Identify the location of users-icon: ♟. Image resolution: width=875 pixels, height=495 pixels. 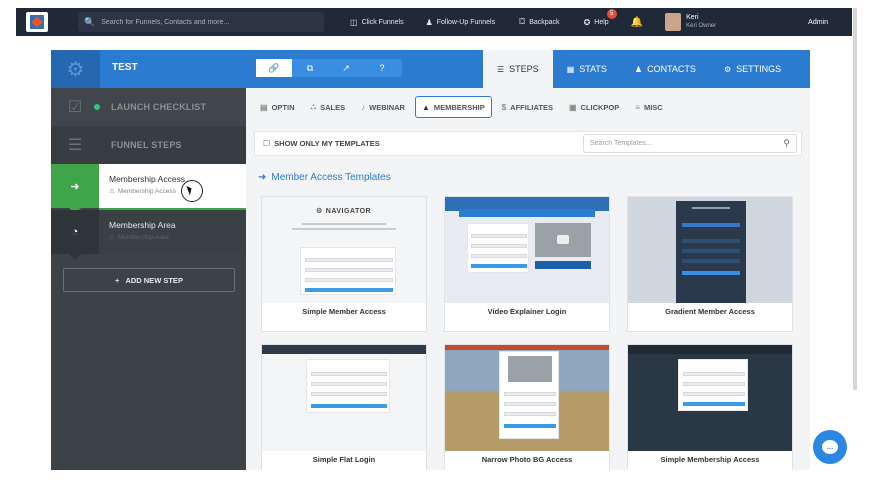
(638, 69).